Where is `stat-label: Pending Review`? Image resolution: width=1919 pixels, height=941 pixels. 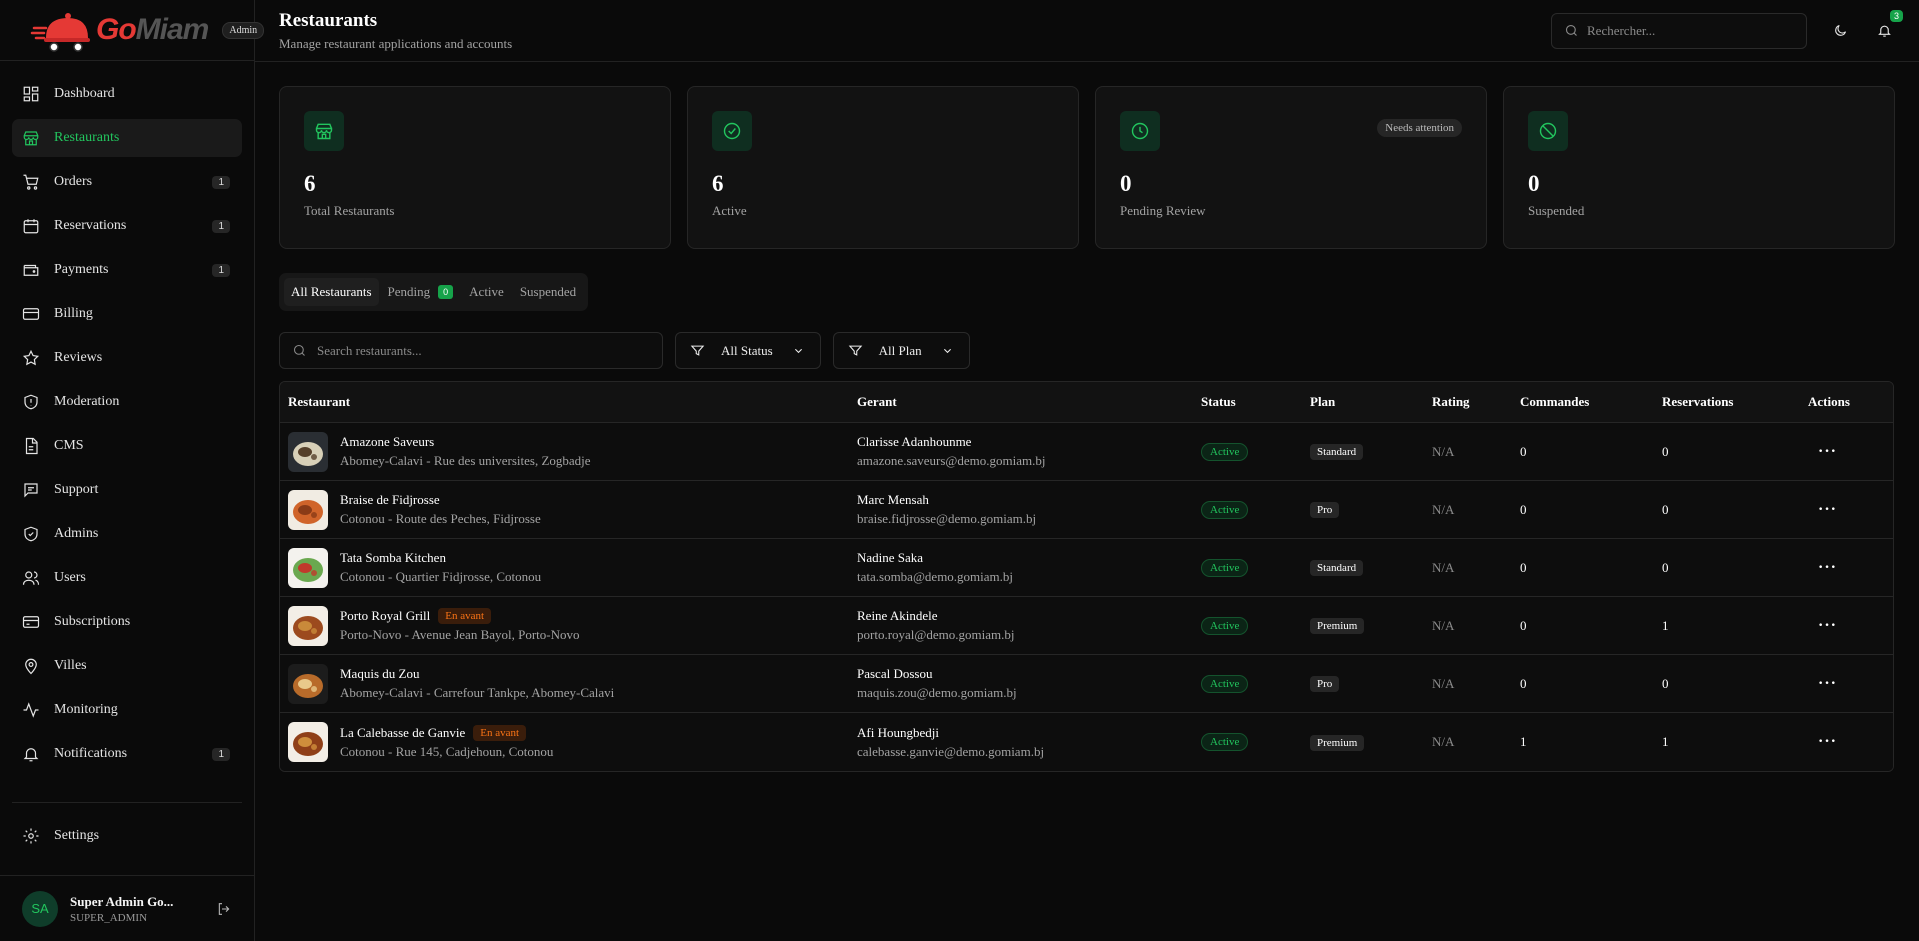
stat-label: Pending Review is located at coordinates (1163, 210).